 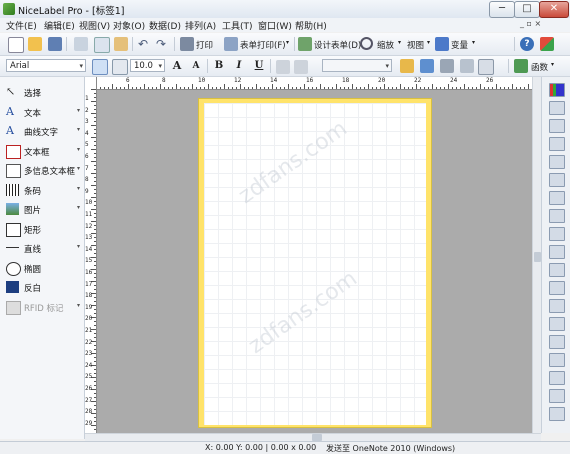 What do you see at coordinates (467, 66) in the screenshot?
I see `layer-icon` at bounding box center [467, 66].